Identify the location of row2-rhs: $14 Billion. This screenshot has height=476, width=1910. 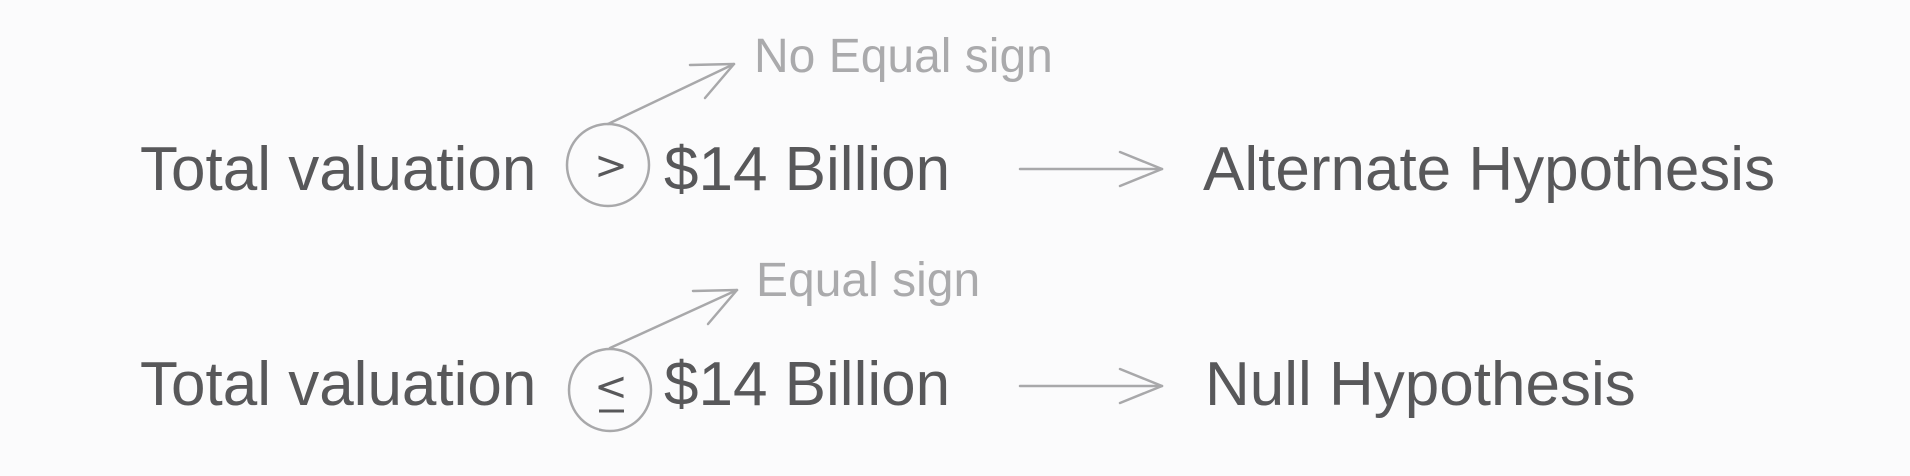
(807, 384).